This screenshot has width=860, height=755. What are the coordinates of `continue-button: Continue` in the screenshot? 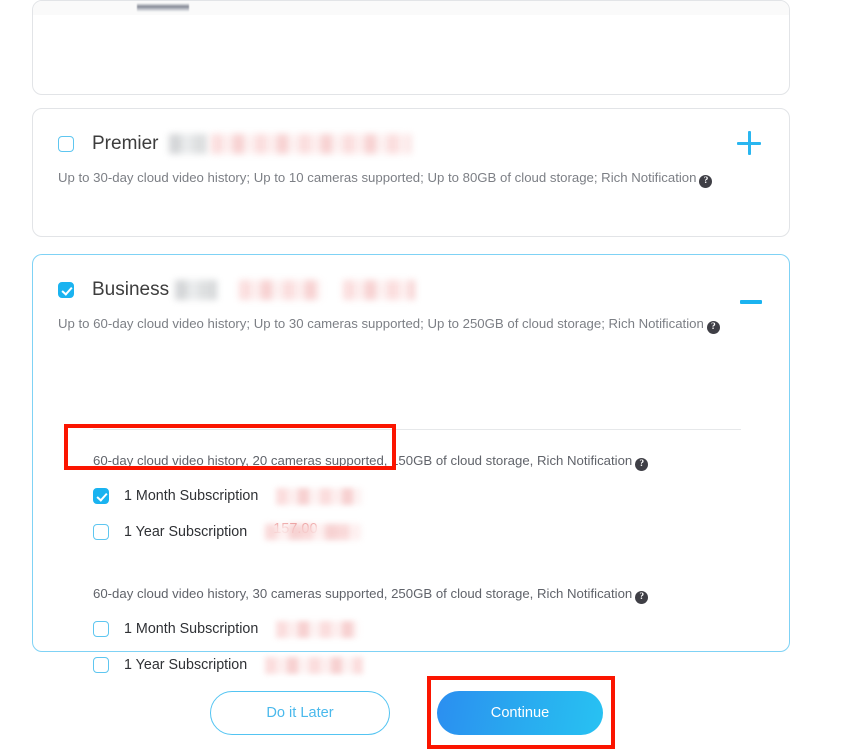 It's located at (520, 713).